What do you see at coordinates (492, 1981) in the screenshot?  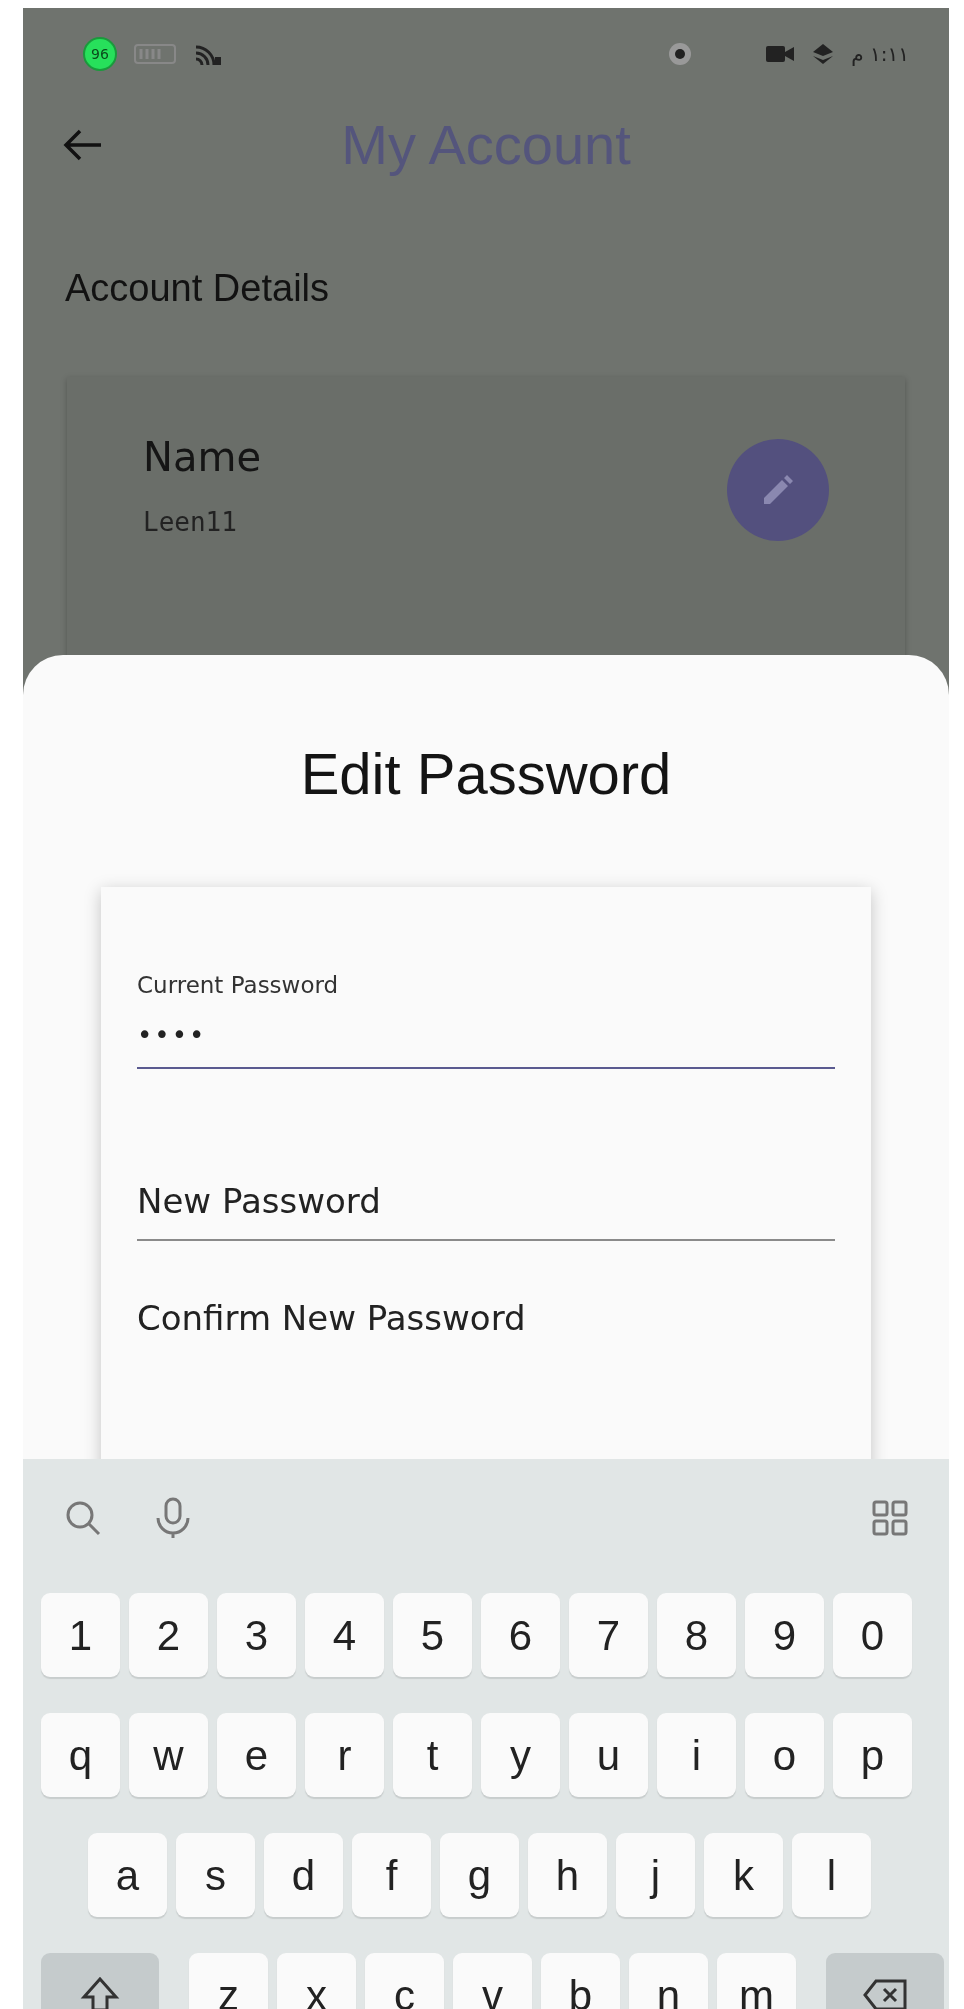 I see `keyboard-key: v` at bounding box center [492, 1981].